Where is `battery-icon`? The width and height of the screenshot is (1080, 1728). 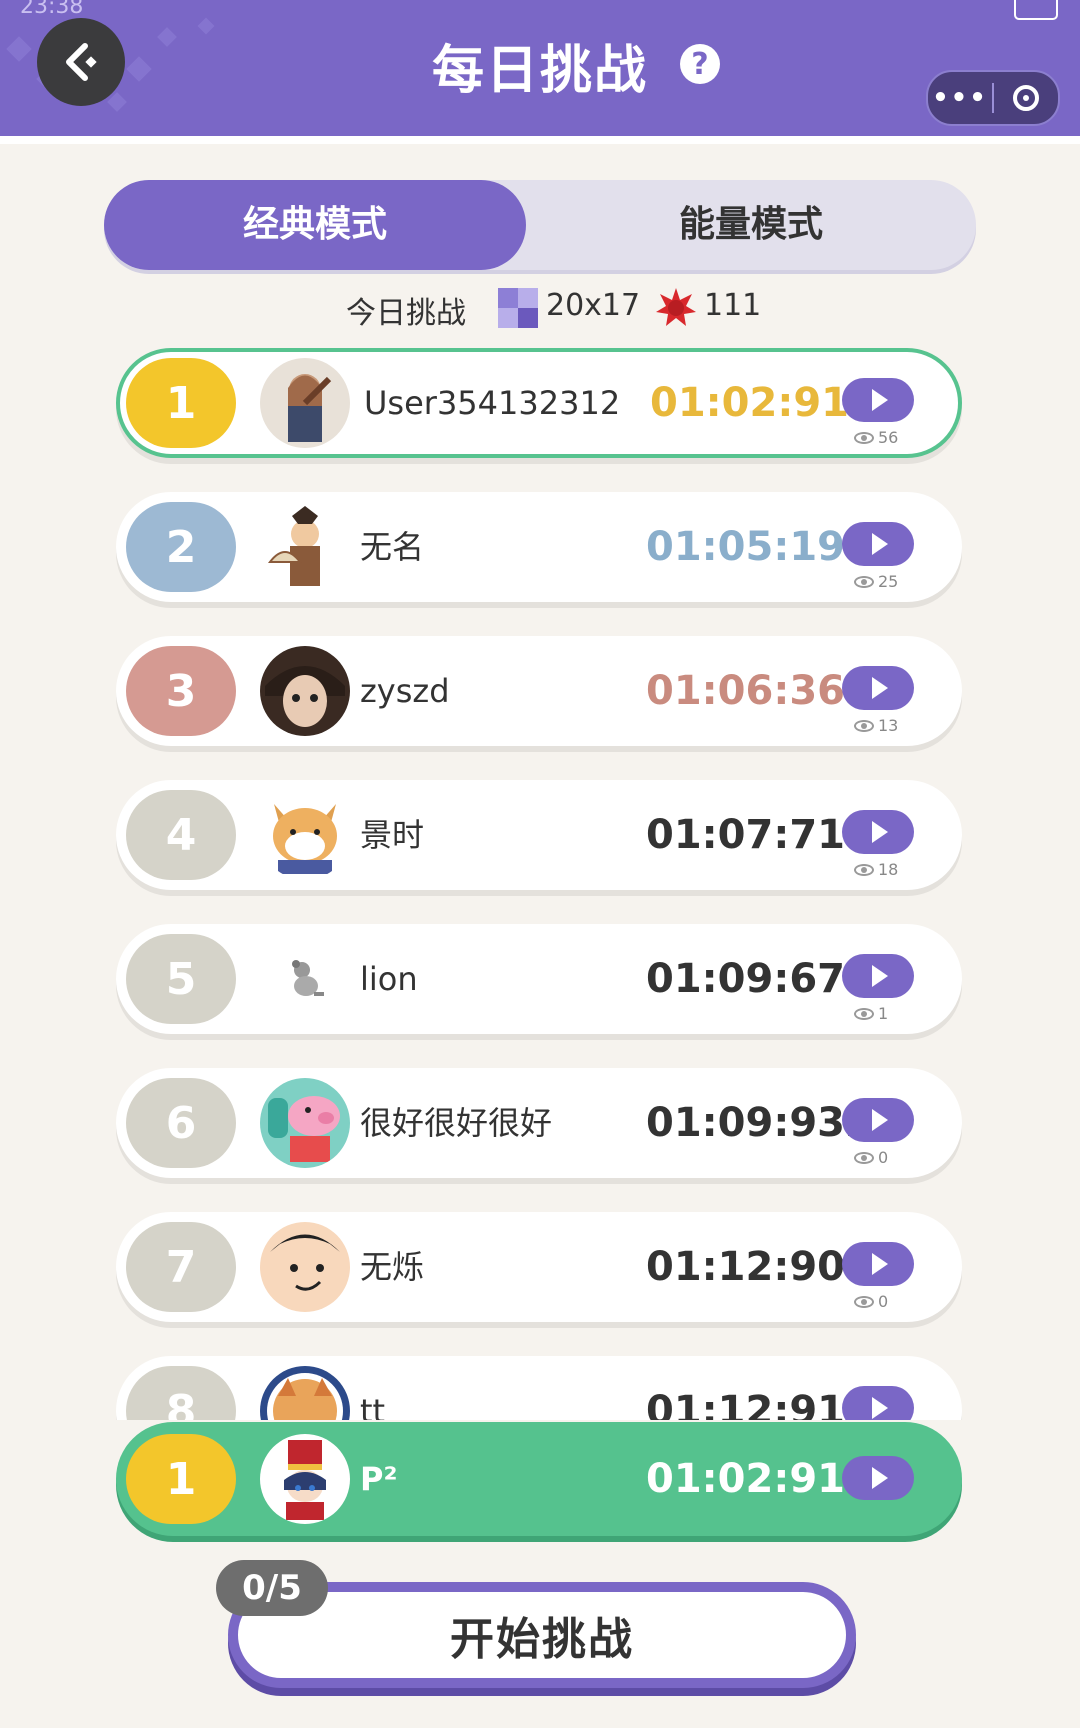
battery-icon is located at coordinates (1036, 10).